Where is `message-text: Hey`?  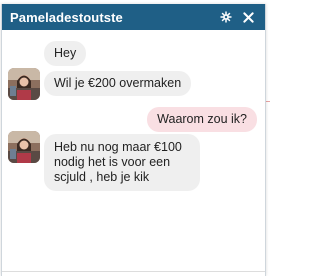 message-text: Hey is located at coordinates (65, 53).